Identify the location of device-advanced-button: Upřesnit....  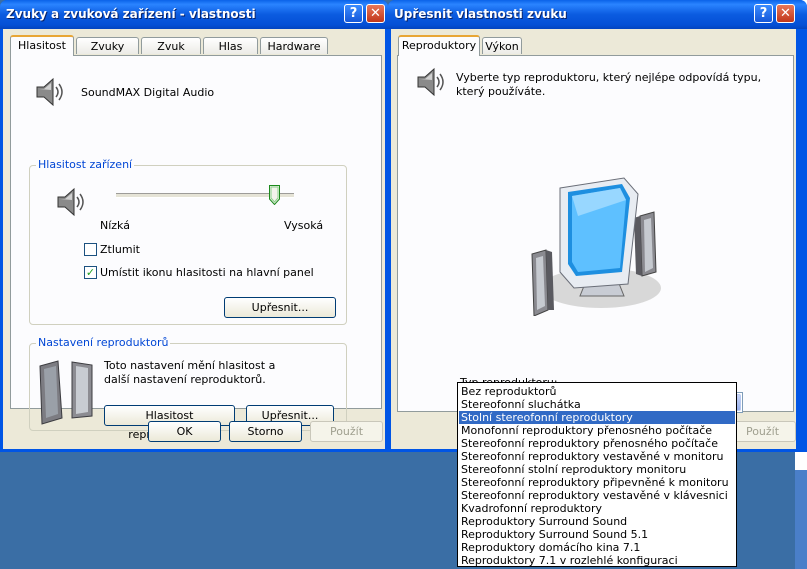
(280, 307).